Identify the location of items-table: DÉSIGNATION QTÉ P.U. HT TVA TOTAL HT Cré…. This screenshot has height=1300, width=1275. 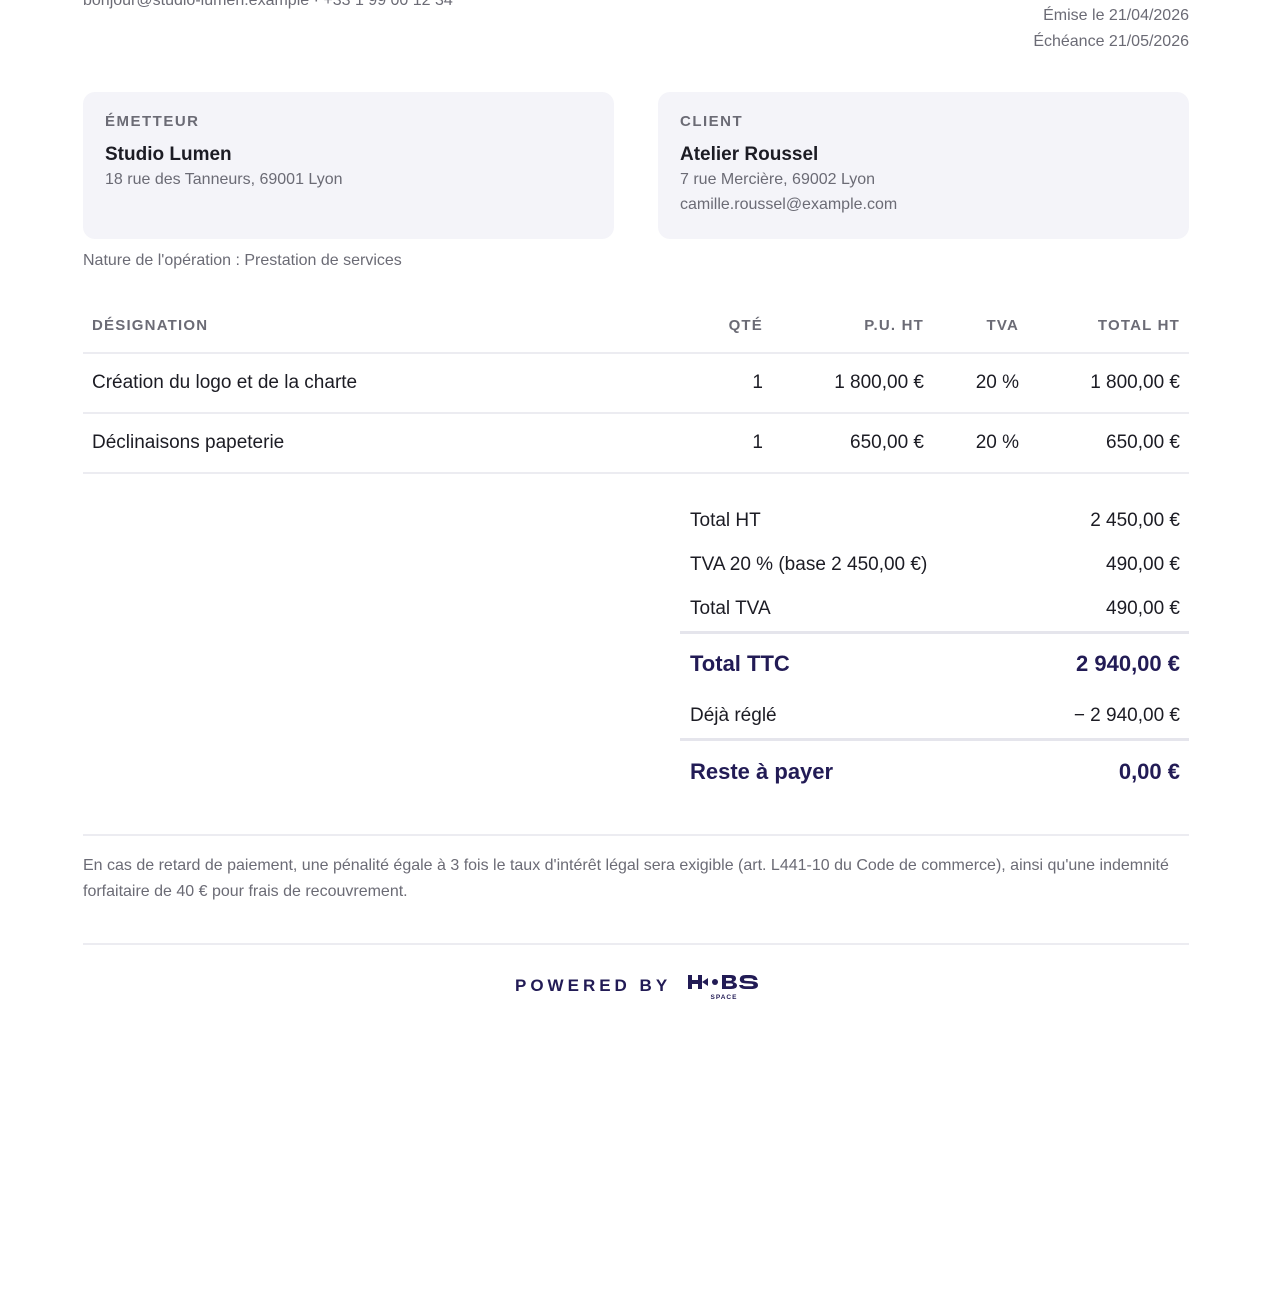
(636, 387).